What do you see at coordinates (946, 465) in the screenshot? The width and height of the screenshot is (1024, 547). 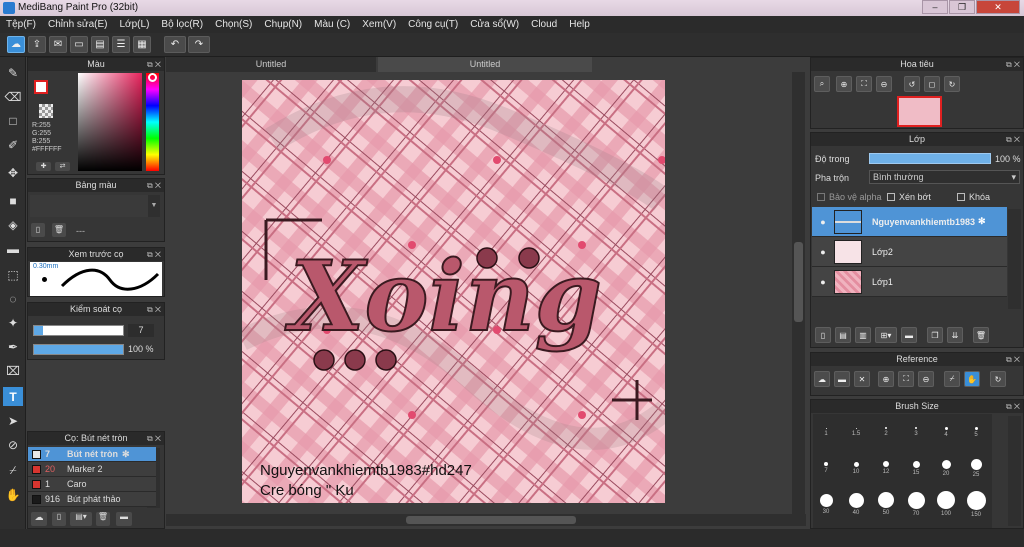 I see `brush-size-option: 20` at bounding box center [946, 465].